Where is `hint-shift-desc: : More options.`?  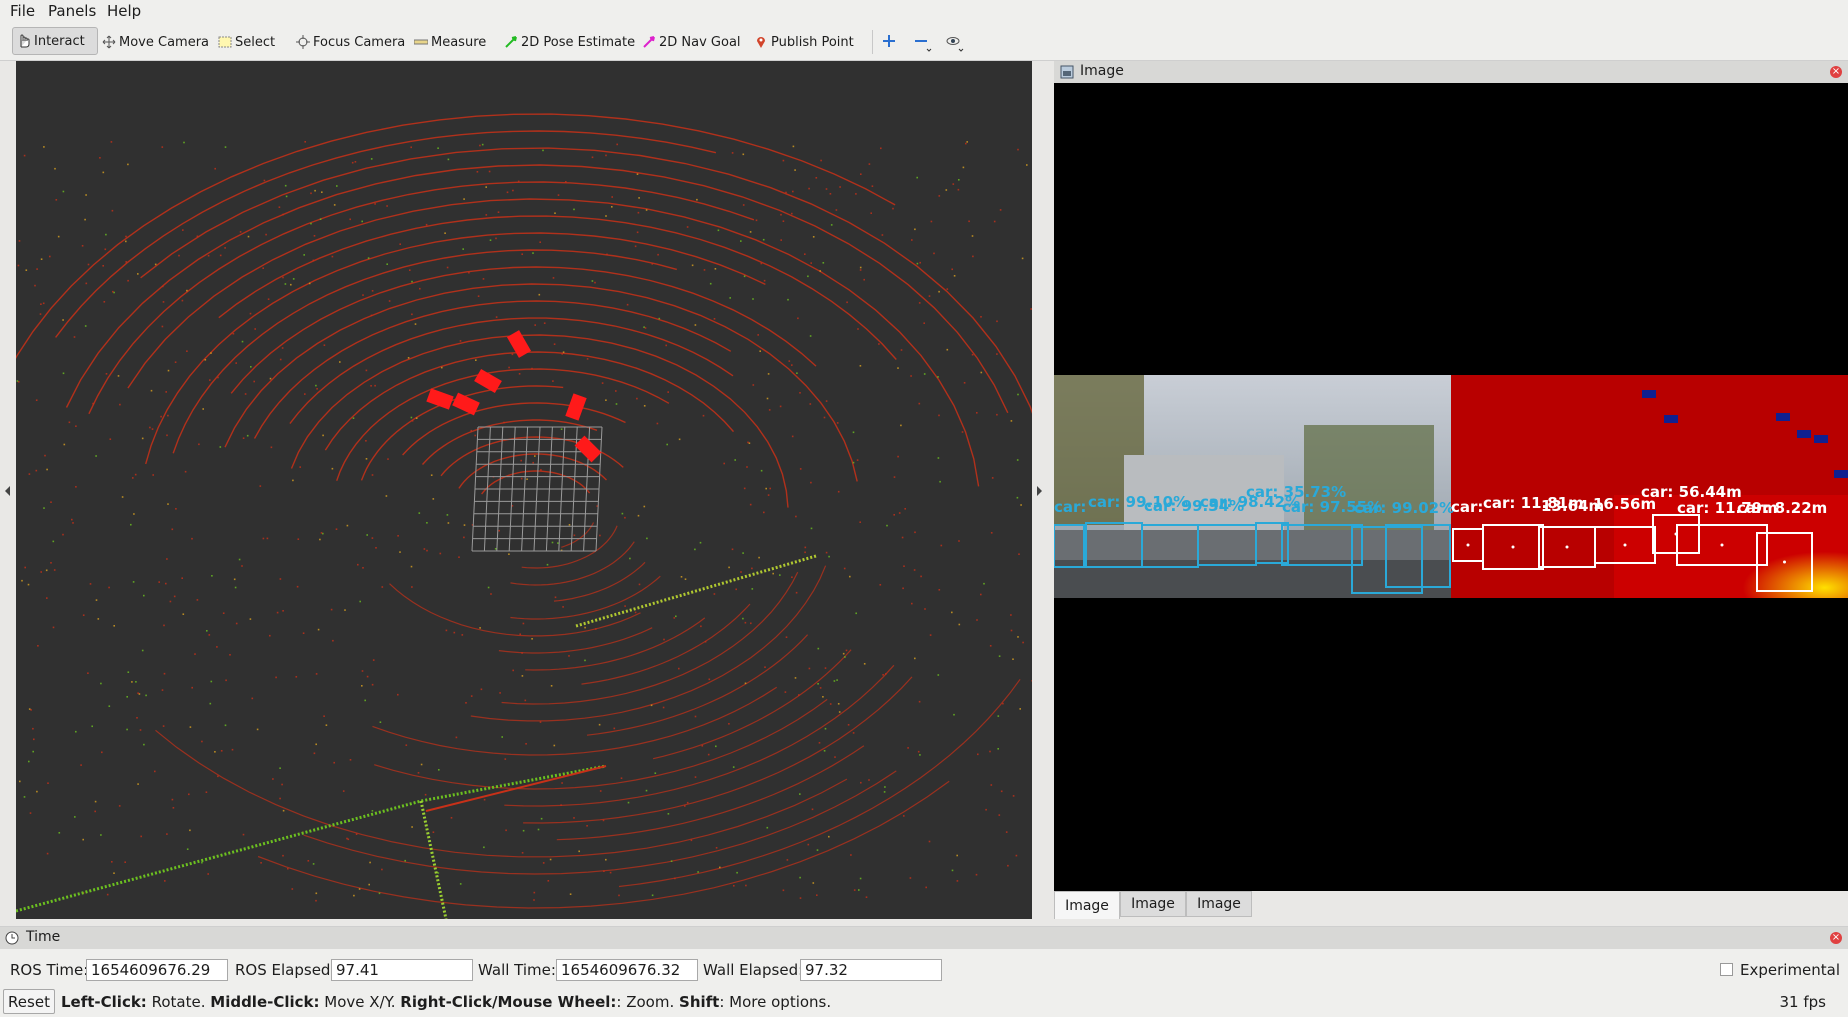 hint-shift-desc: : More options. is located at coordinates (775, 1002).